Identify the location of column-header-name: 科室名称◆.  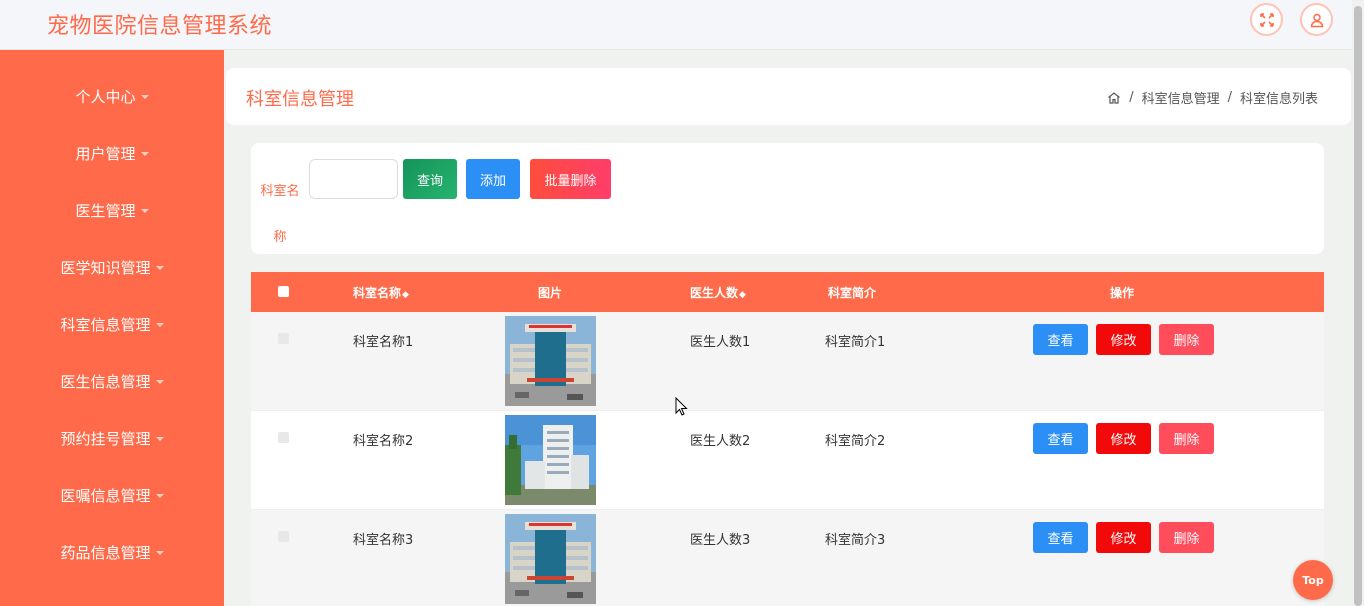
(381, 292).